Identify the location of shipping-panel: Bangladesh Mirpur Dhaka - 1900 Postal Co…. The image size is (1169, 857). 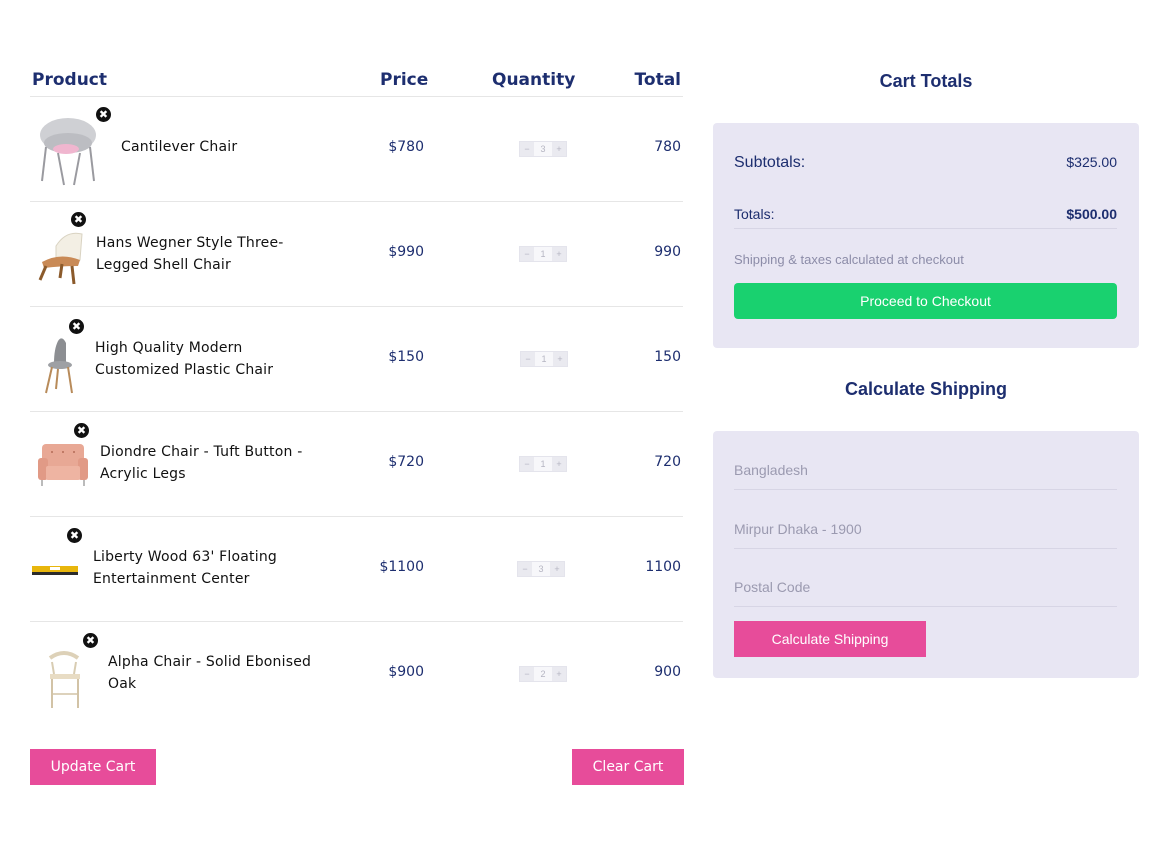
(926, 554).